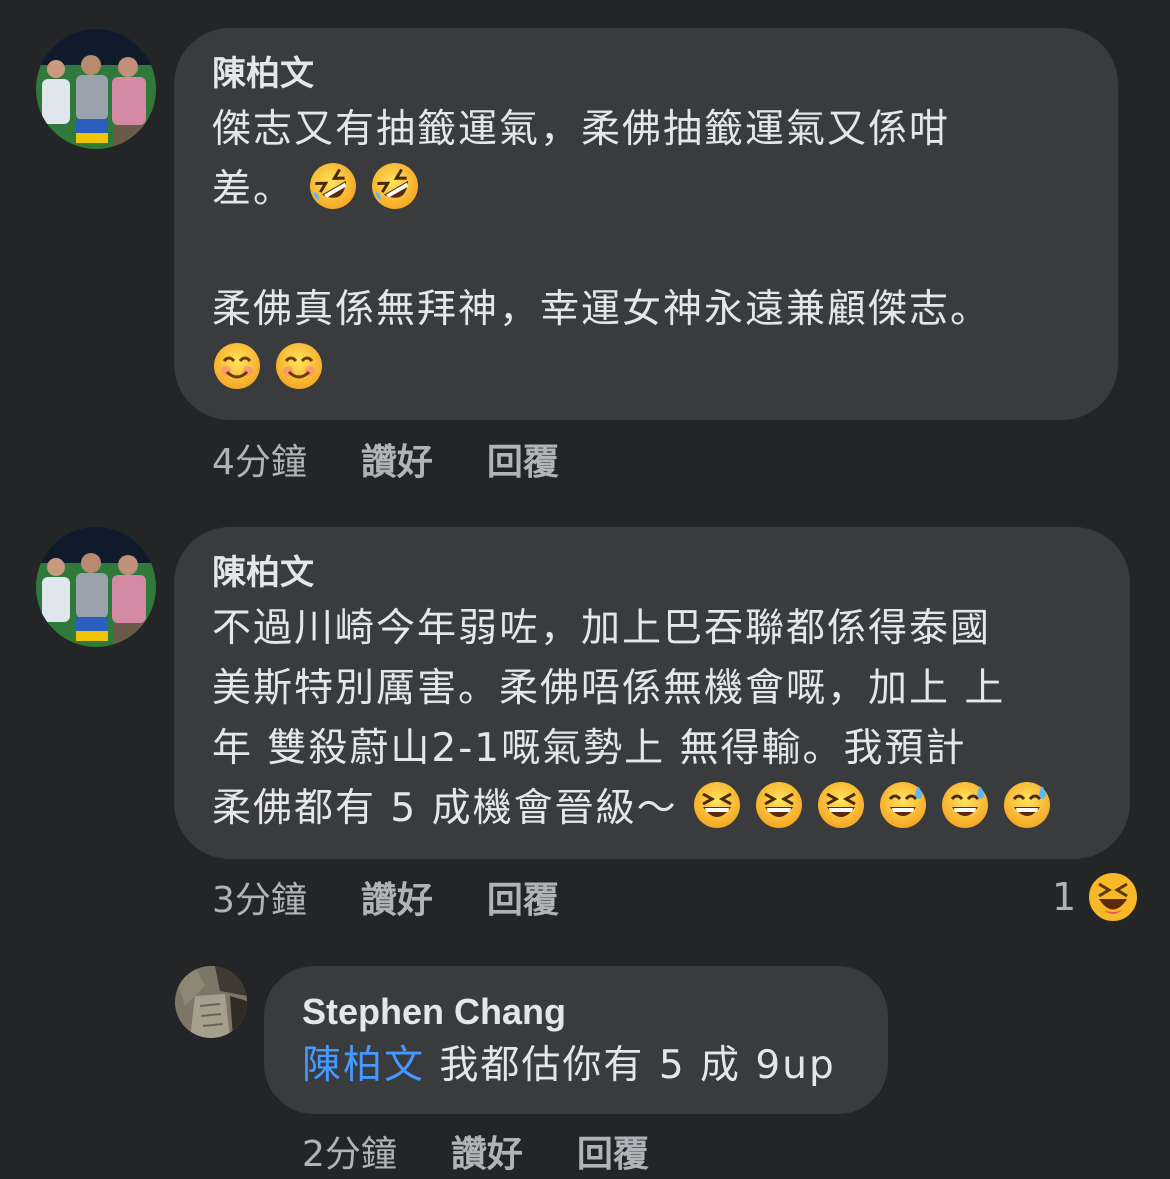 The height and width of the screenshot is (1179, 1170). I want to click on reaction-count: 1, so click(1064, 897).